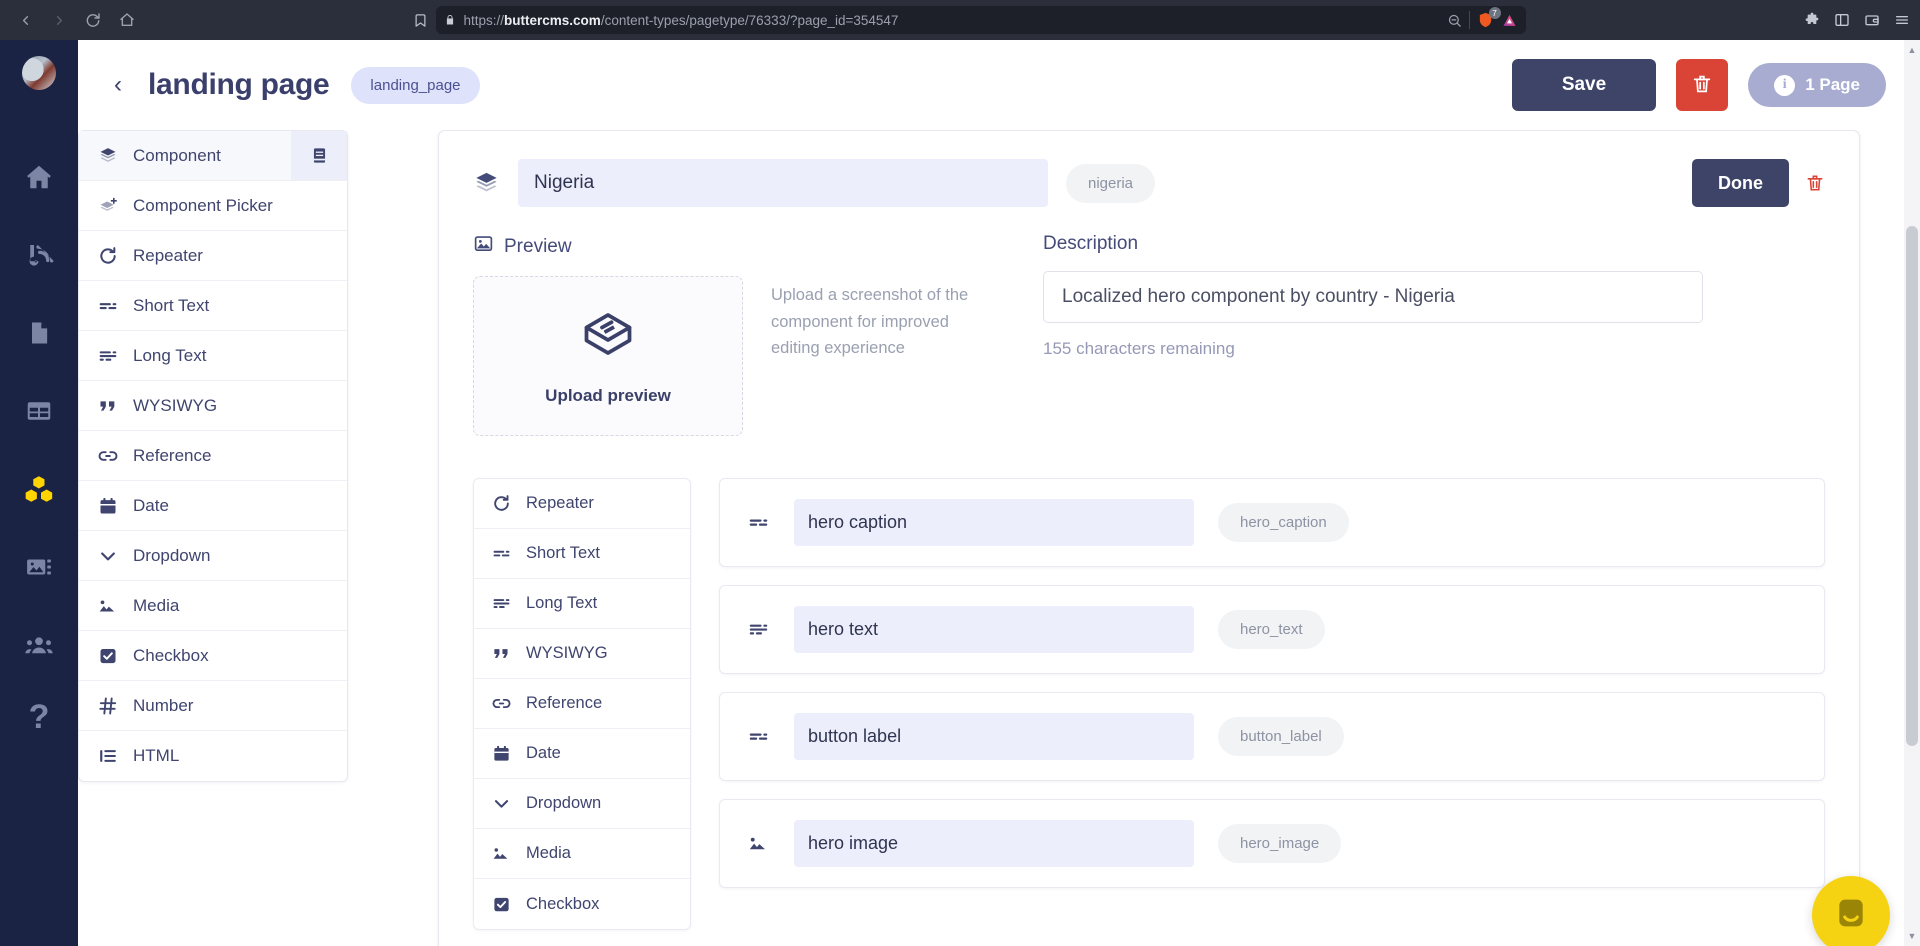  I want to click on scroll-up-icon: ▲, so click(1912, 50).